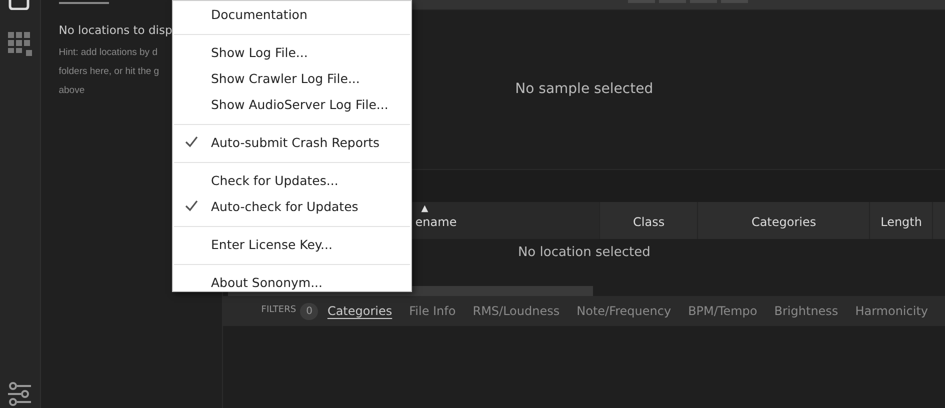  What do you see at coordinates (309, 311) in the screenshot?
I see `filter-count: 0` at bounding box center [309, 311].